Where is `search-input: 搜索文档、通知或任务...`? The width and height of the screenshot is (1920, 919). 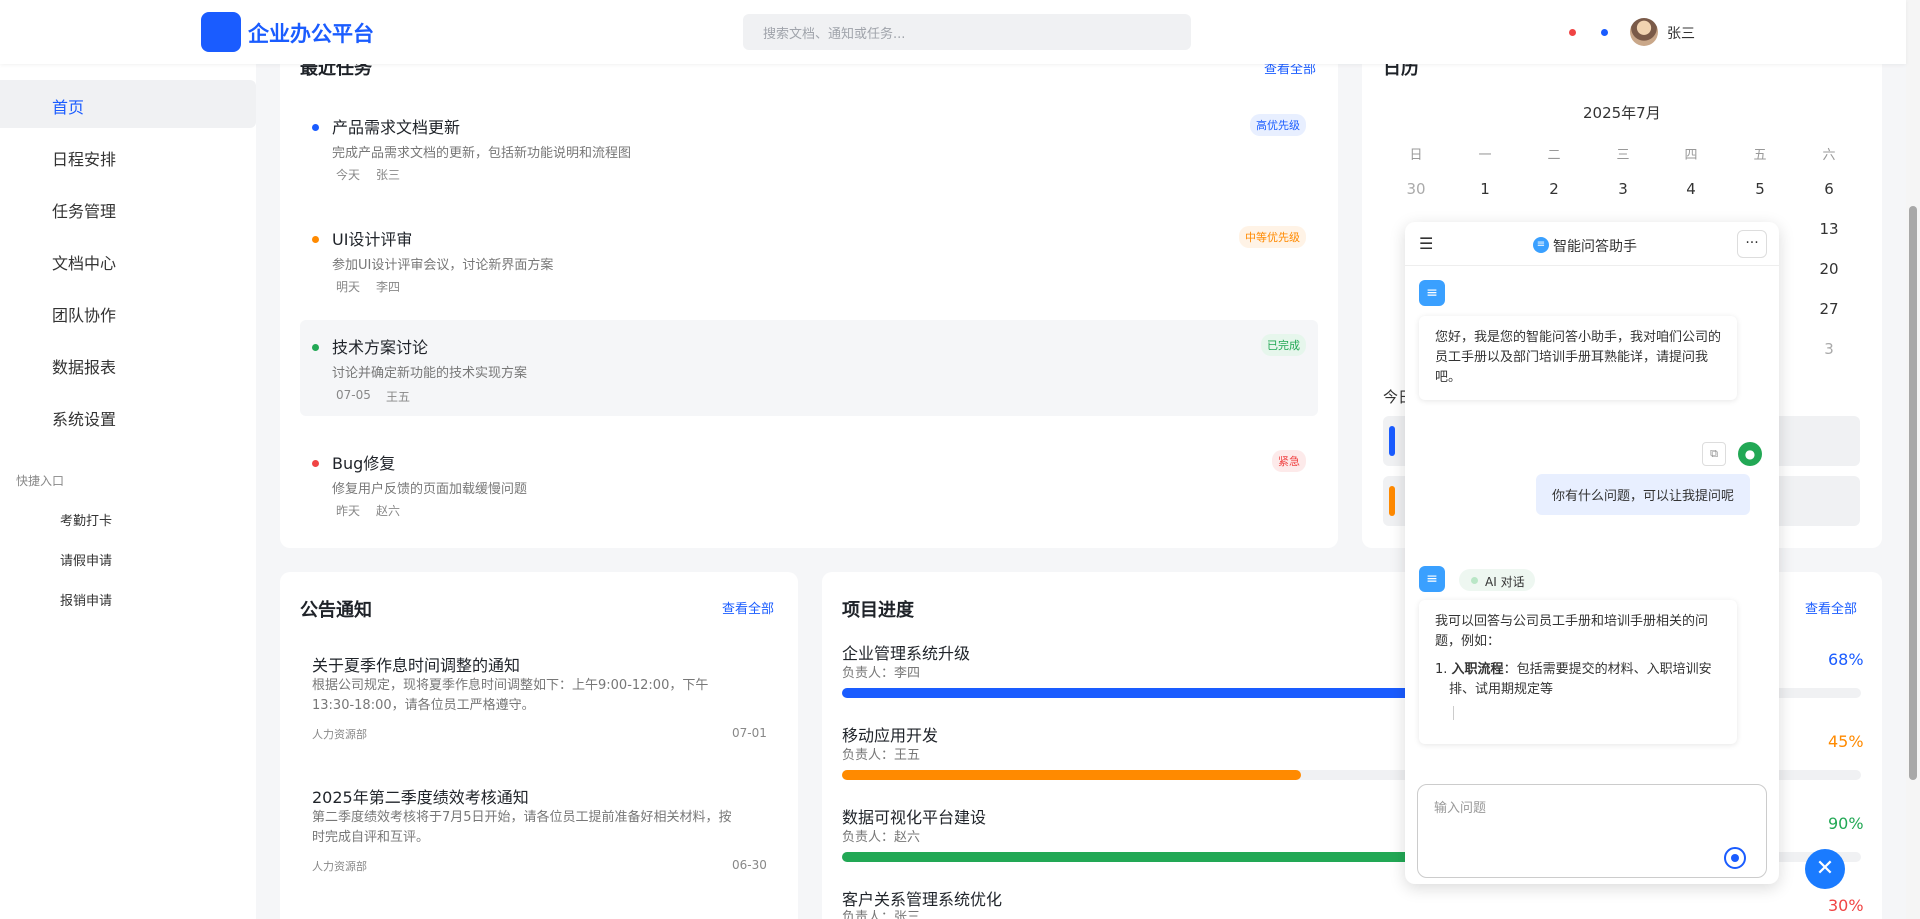 search-input: 搜索文档、通知或任务... is located at coordinates (967, 32).